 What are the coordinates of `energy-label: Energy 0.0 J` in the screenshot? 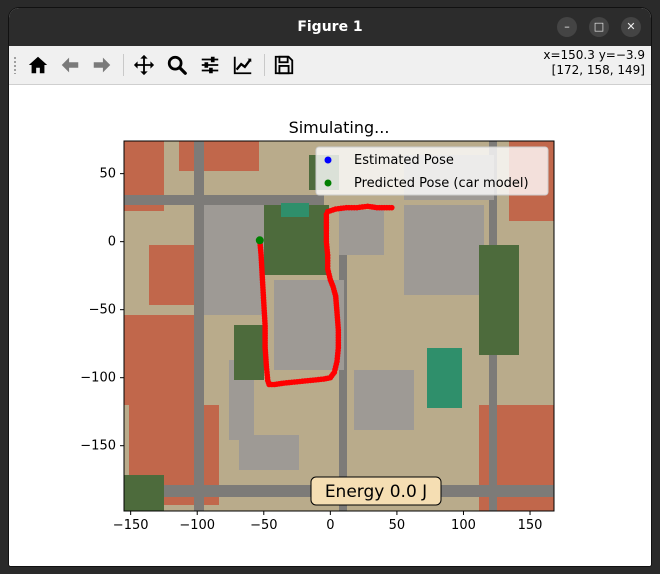 It's located at (376, 492).